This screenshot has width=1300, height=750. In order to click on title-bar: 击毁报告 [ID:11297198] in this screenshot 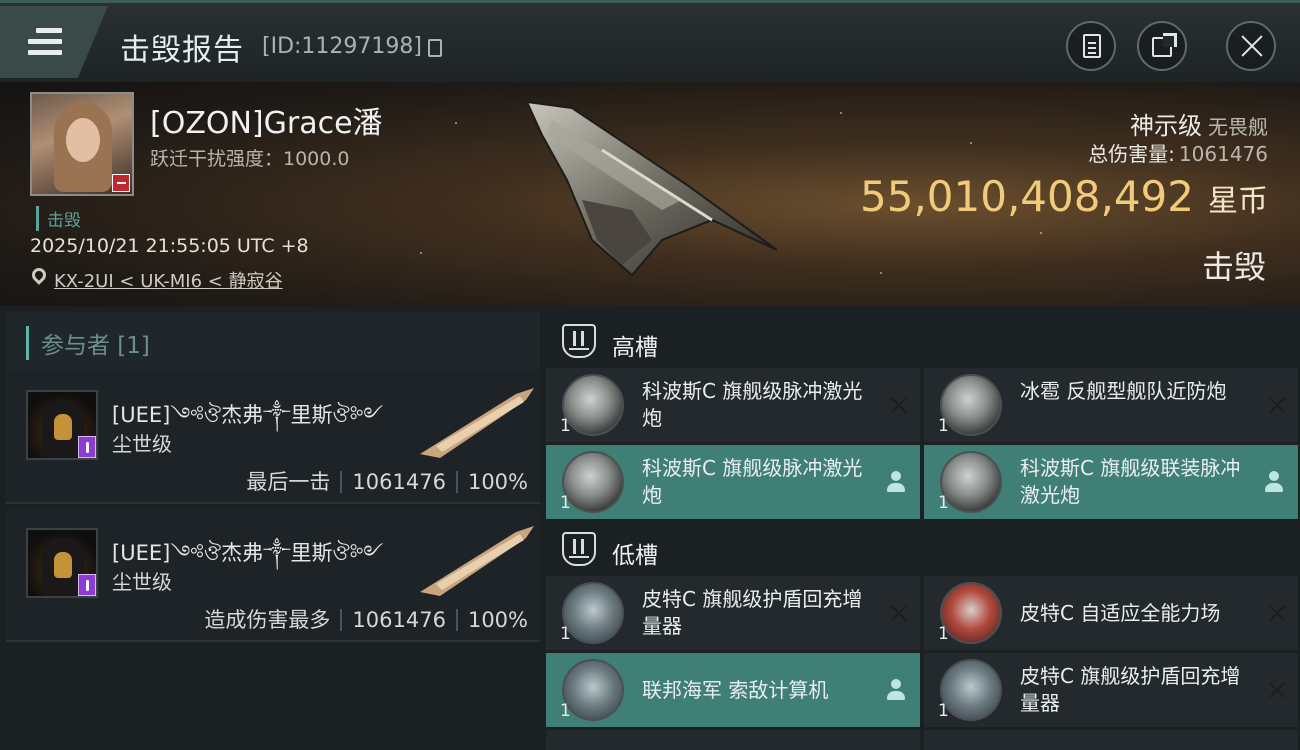, I will do `click(650, 41)`.